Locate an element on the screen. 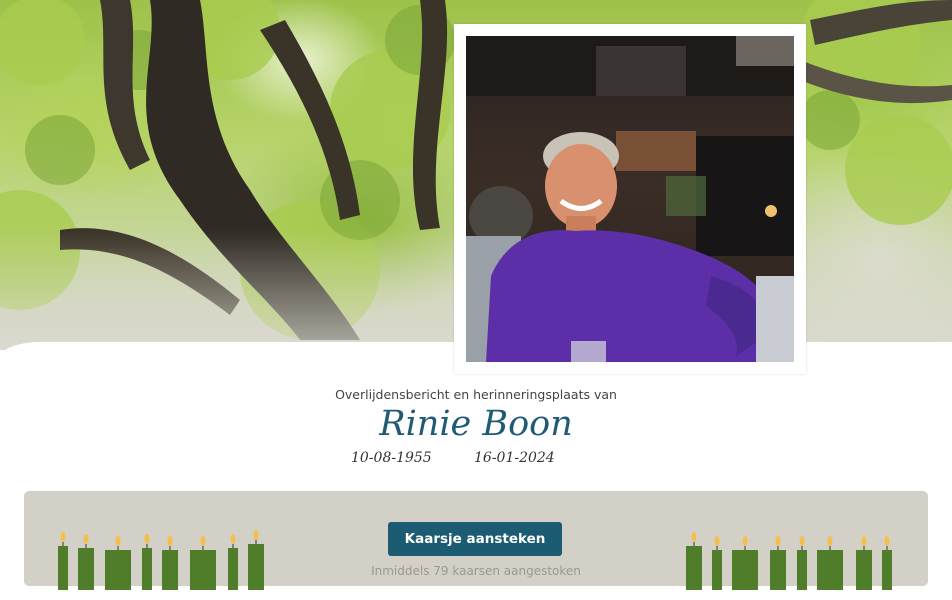 The width and height of the screenshot is (952, 600). death-date: 16-01-2024 is located at coordinates (514, 458).